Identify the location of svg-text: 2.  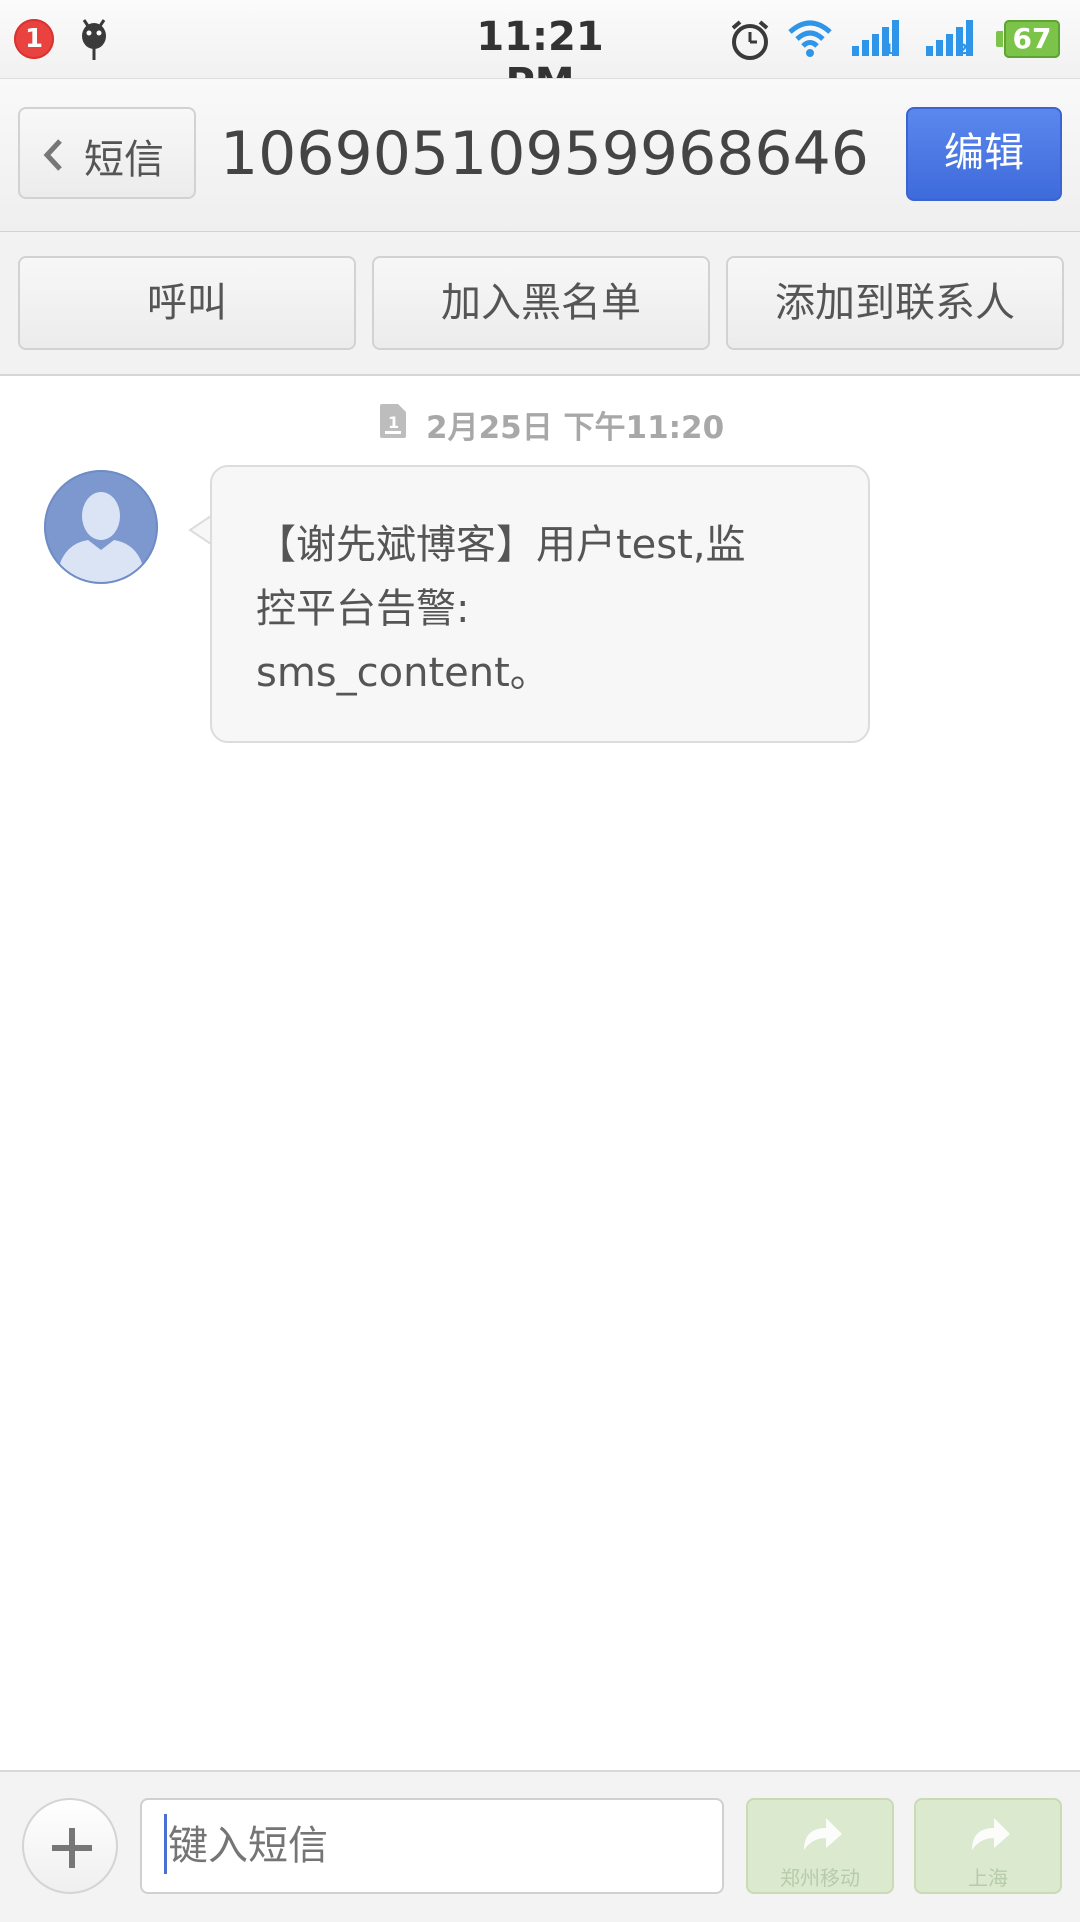
(963, 50).